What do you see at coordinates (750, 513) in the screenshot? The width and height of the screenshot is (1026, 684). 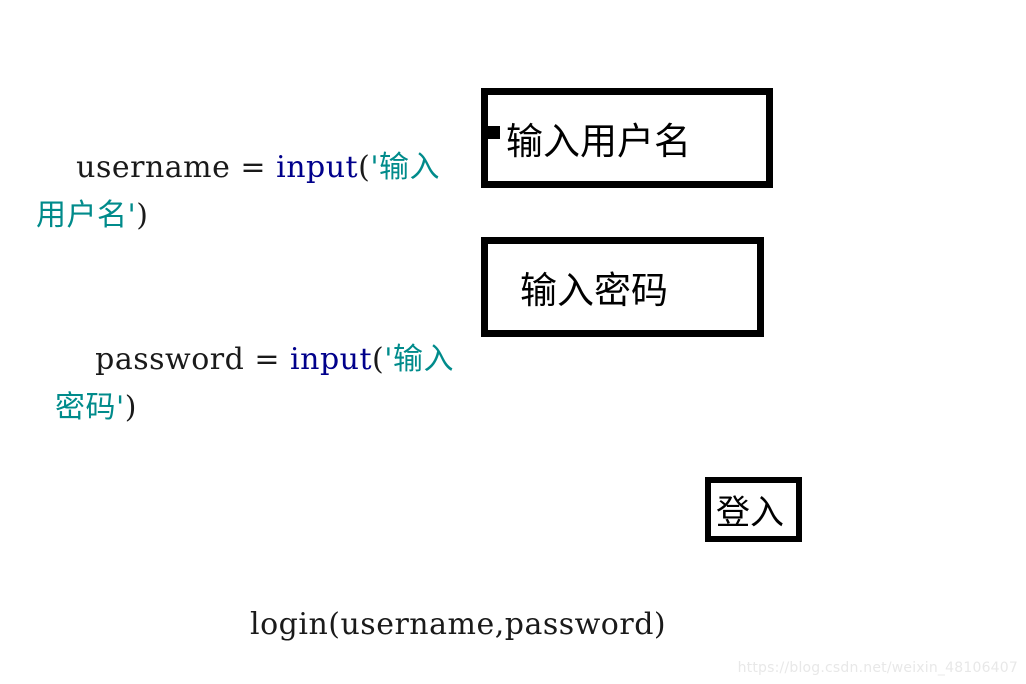 I see `login-button-box-label: 登入` at bounding box center [750, 513].